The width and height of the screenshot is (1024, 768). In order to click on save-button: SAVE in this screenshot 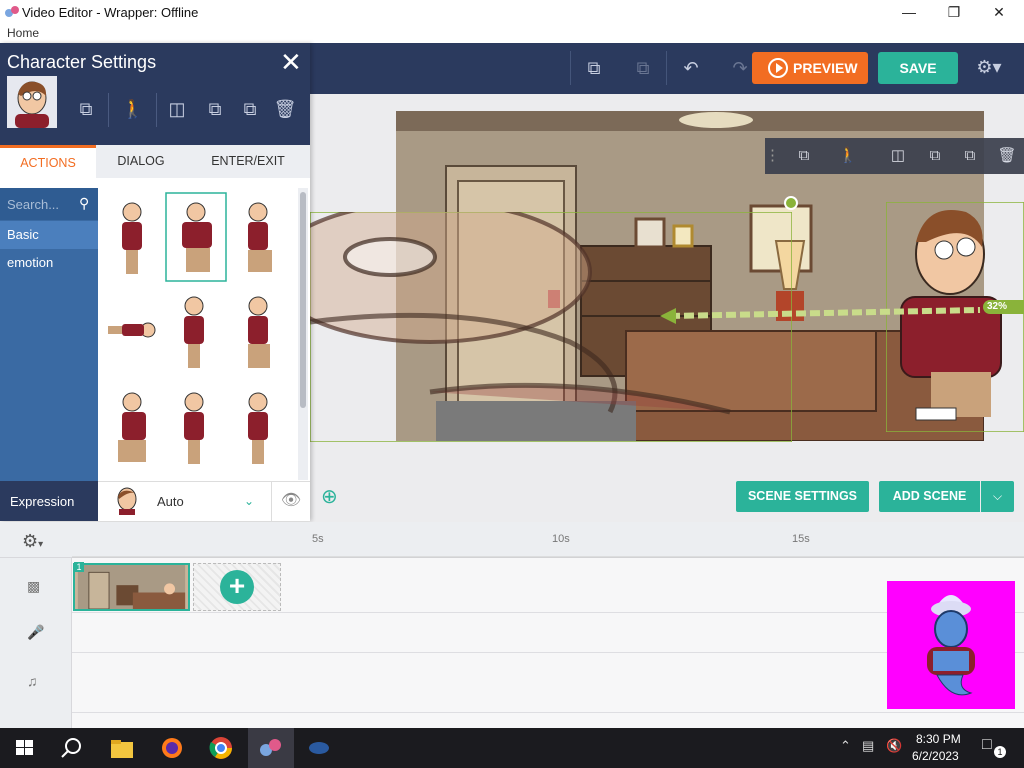, I will do `click(918, 68)`.